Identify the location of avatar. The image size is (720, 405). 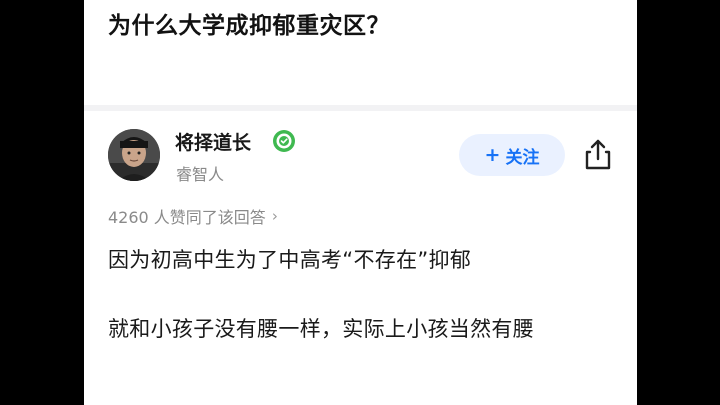
(134, 155).